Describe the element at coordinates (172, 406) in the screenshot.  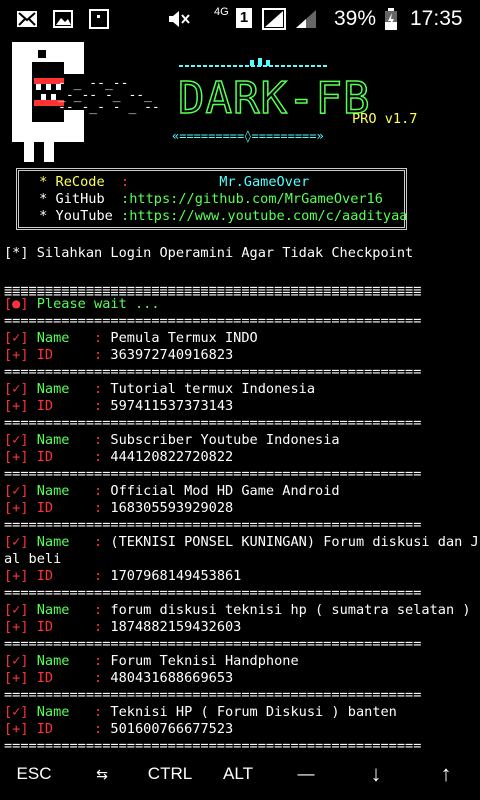
I see `group-id: 597411537373143` at that location.